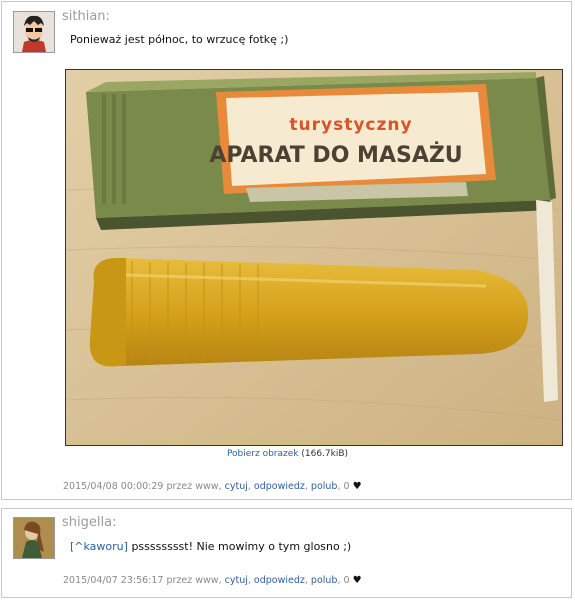  I want to click on username: sithian:, so click(86, 16).